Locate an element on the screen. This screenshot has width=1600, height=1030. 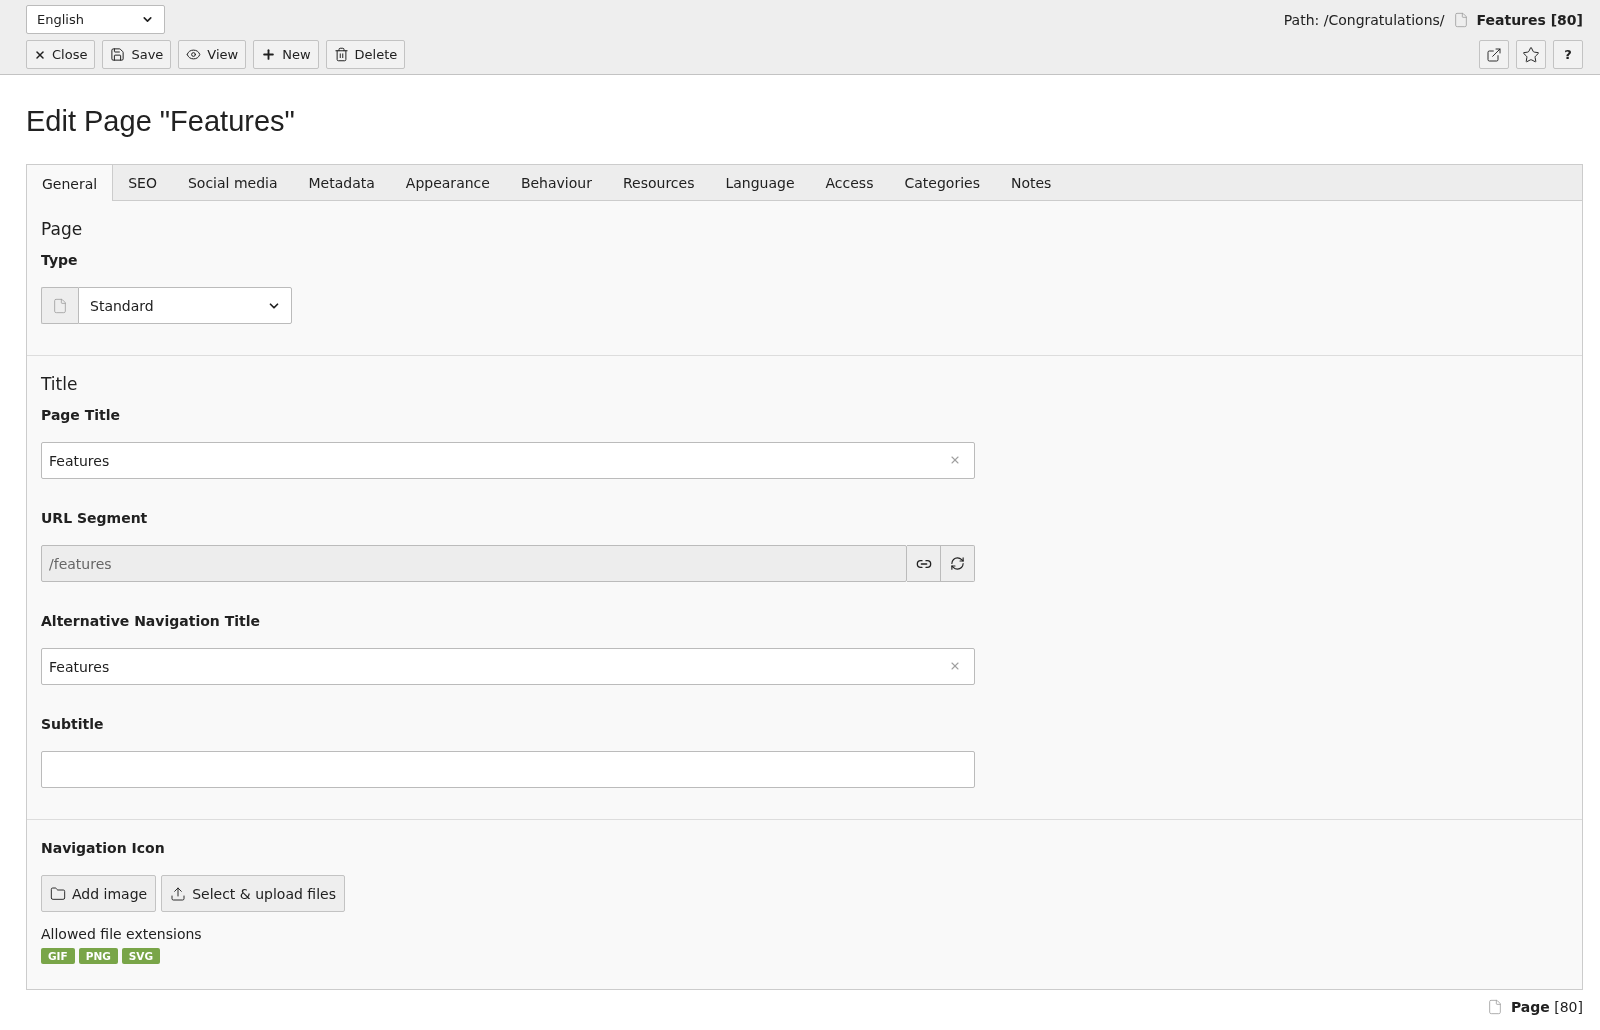
star-icon is located at coordinates (1531, 54).